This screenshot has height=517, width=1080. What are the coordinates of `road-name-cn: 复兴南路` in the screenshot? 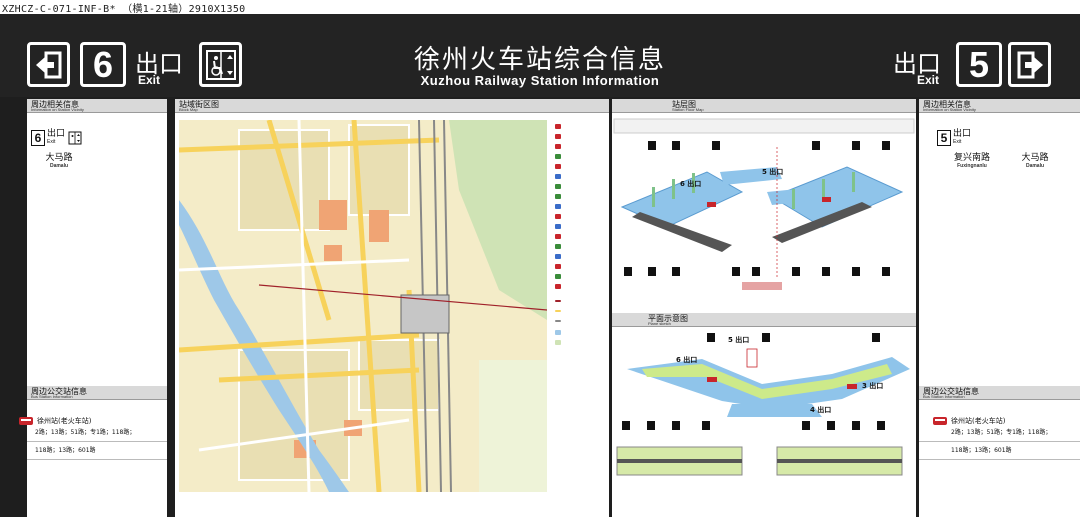 It's located at (971, 158).